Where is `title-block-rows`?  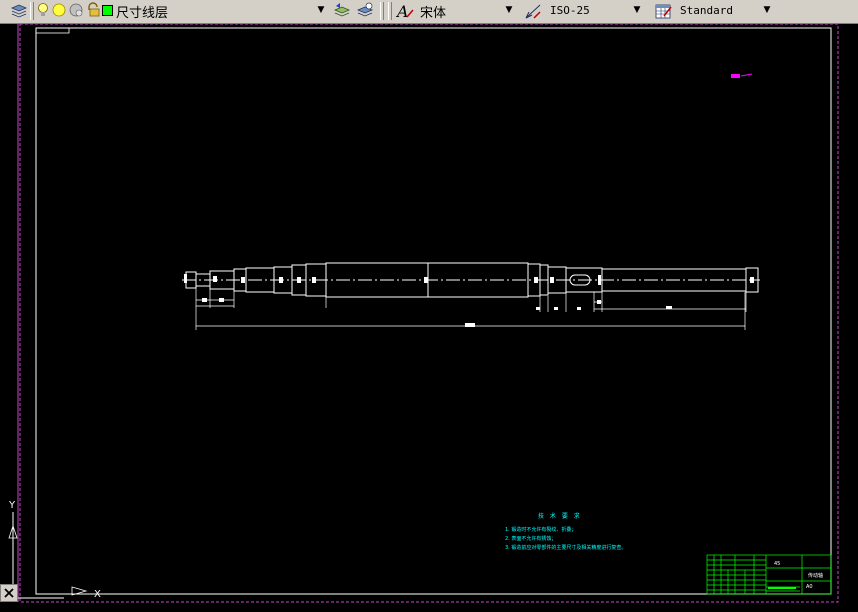
title-block-rows is located at coordinates (736, 575).